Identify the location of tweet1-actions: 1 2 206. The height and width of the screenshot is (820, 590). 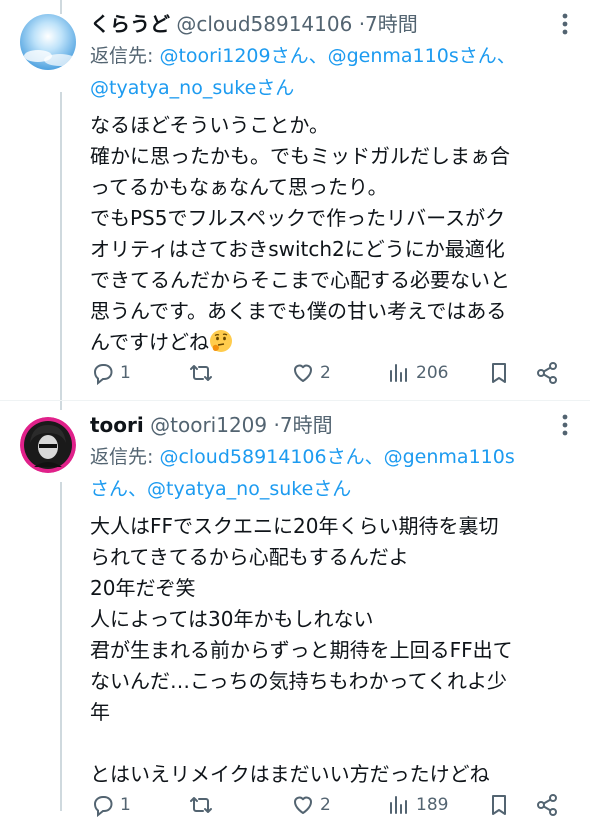
(325, 373).